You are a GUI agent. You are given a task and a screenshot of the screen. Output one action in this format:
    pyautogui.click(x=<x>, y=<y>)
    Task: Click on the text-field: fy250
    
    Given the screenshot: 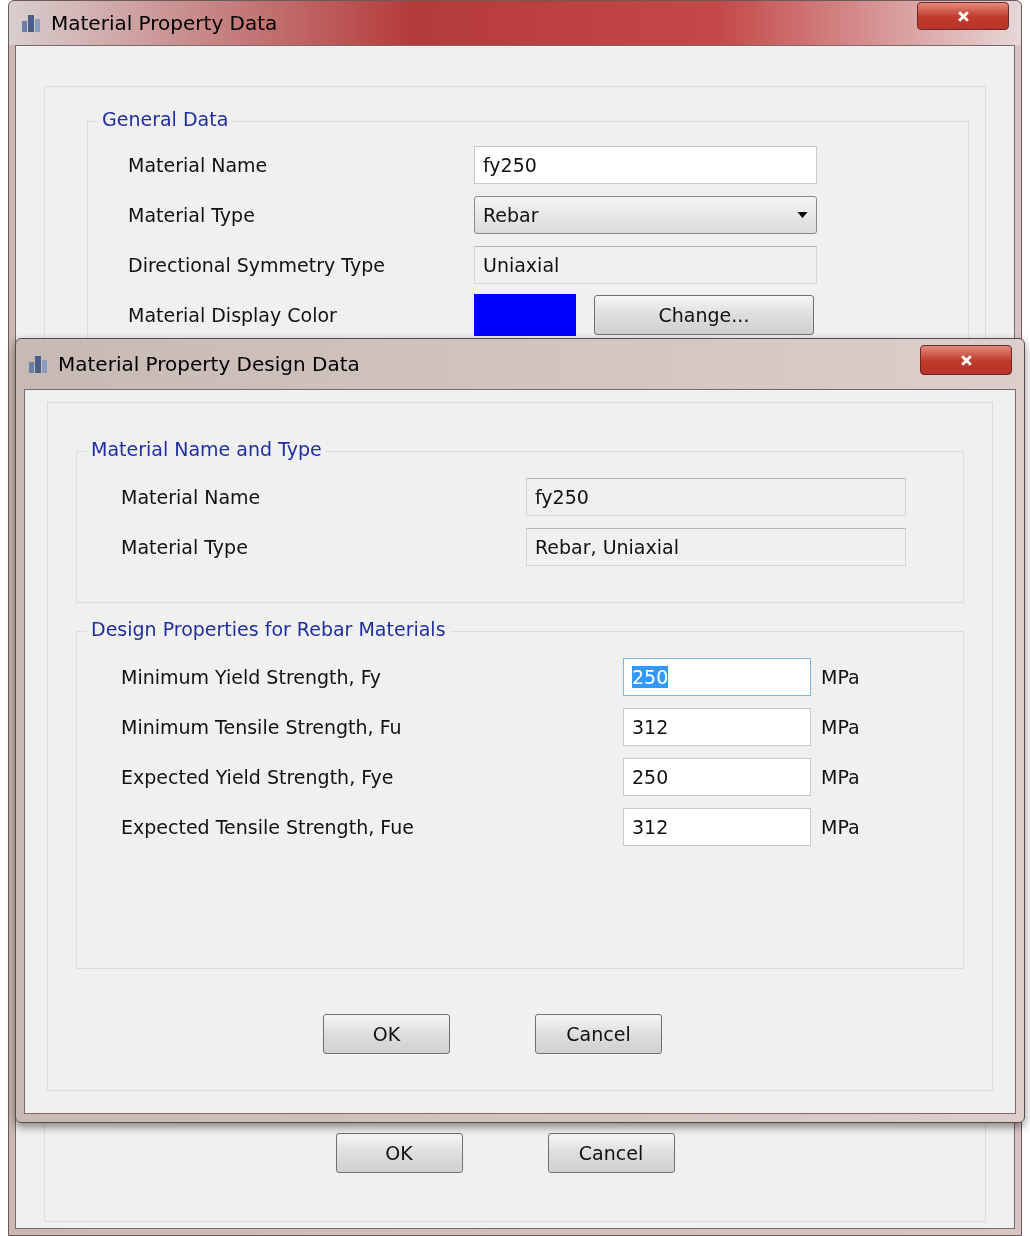 What is the action you would take?
    pyautogui.click(x=645, y=165)
    